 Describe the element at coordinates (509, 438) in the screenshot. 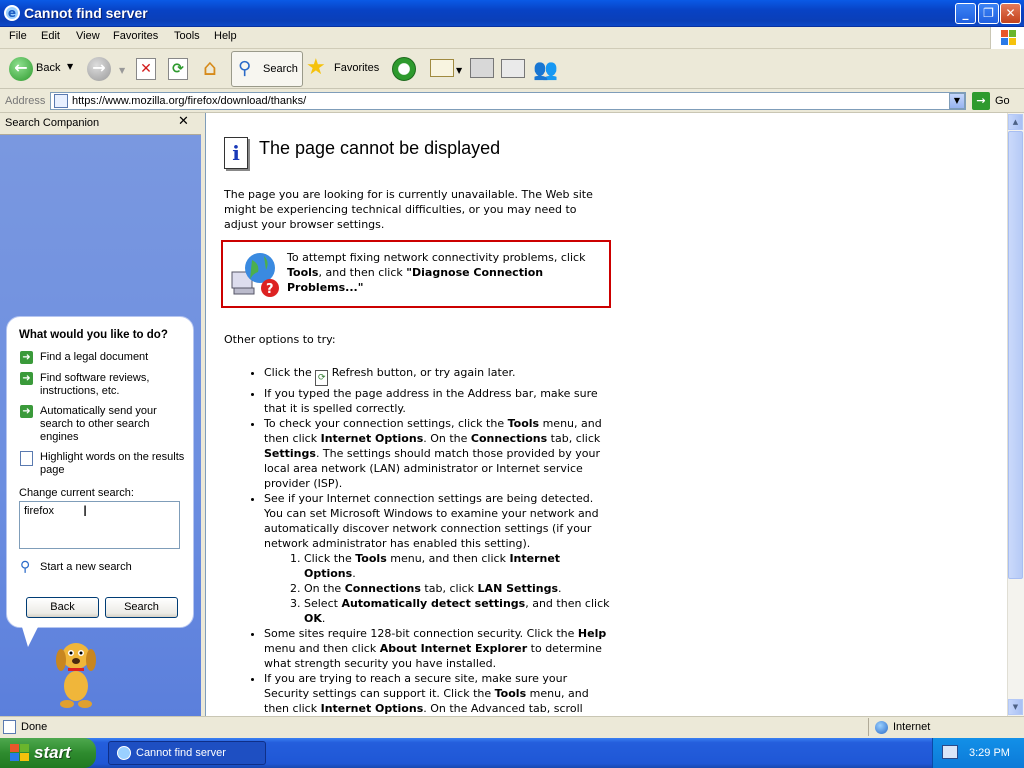

I see `b3-conn: Connections` at that location.